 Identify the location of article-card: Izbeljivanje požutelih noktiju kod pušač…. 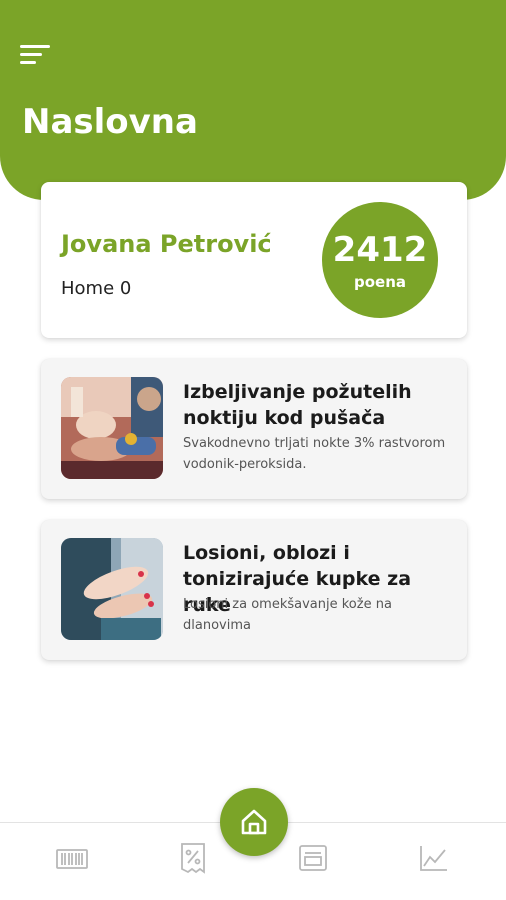
(254, 429).